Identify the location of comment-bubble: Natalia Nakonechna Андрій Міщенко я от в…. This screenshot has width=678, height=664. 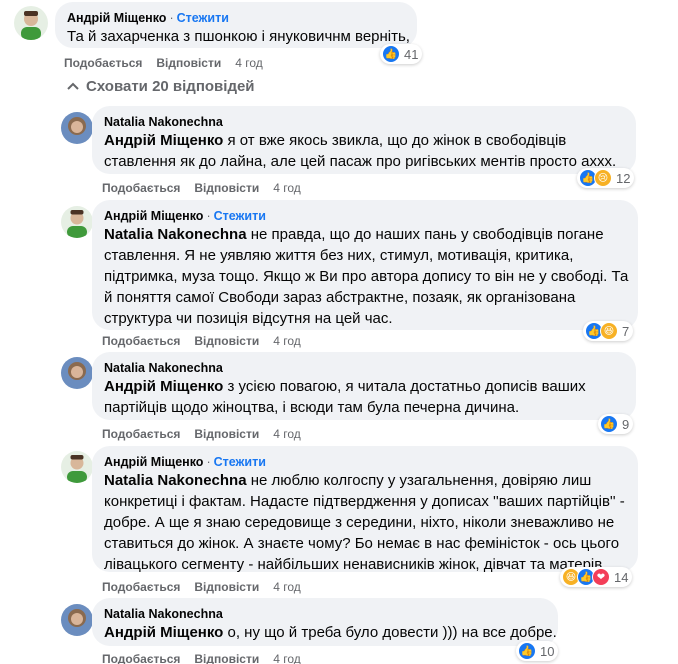
(364, 140).